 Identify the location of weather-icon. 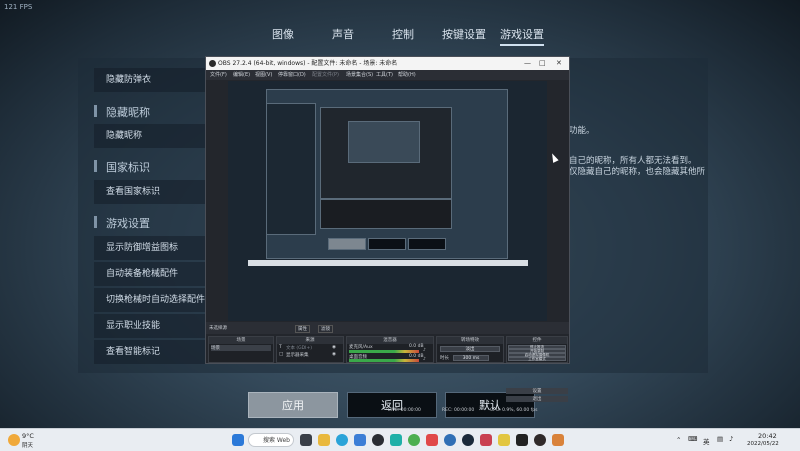
(14, 440).